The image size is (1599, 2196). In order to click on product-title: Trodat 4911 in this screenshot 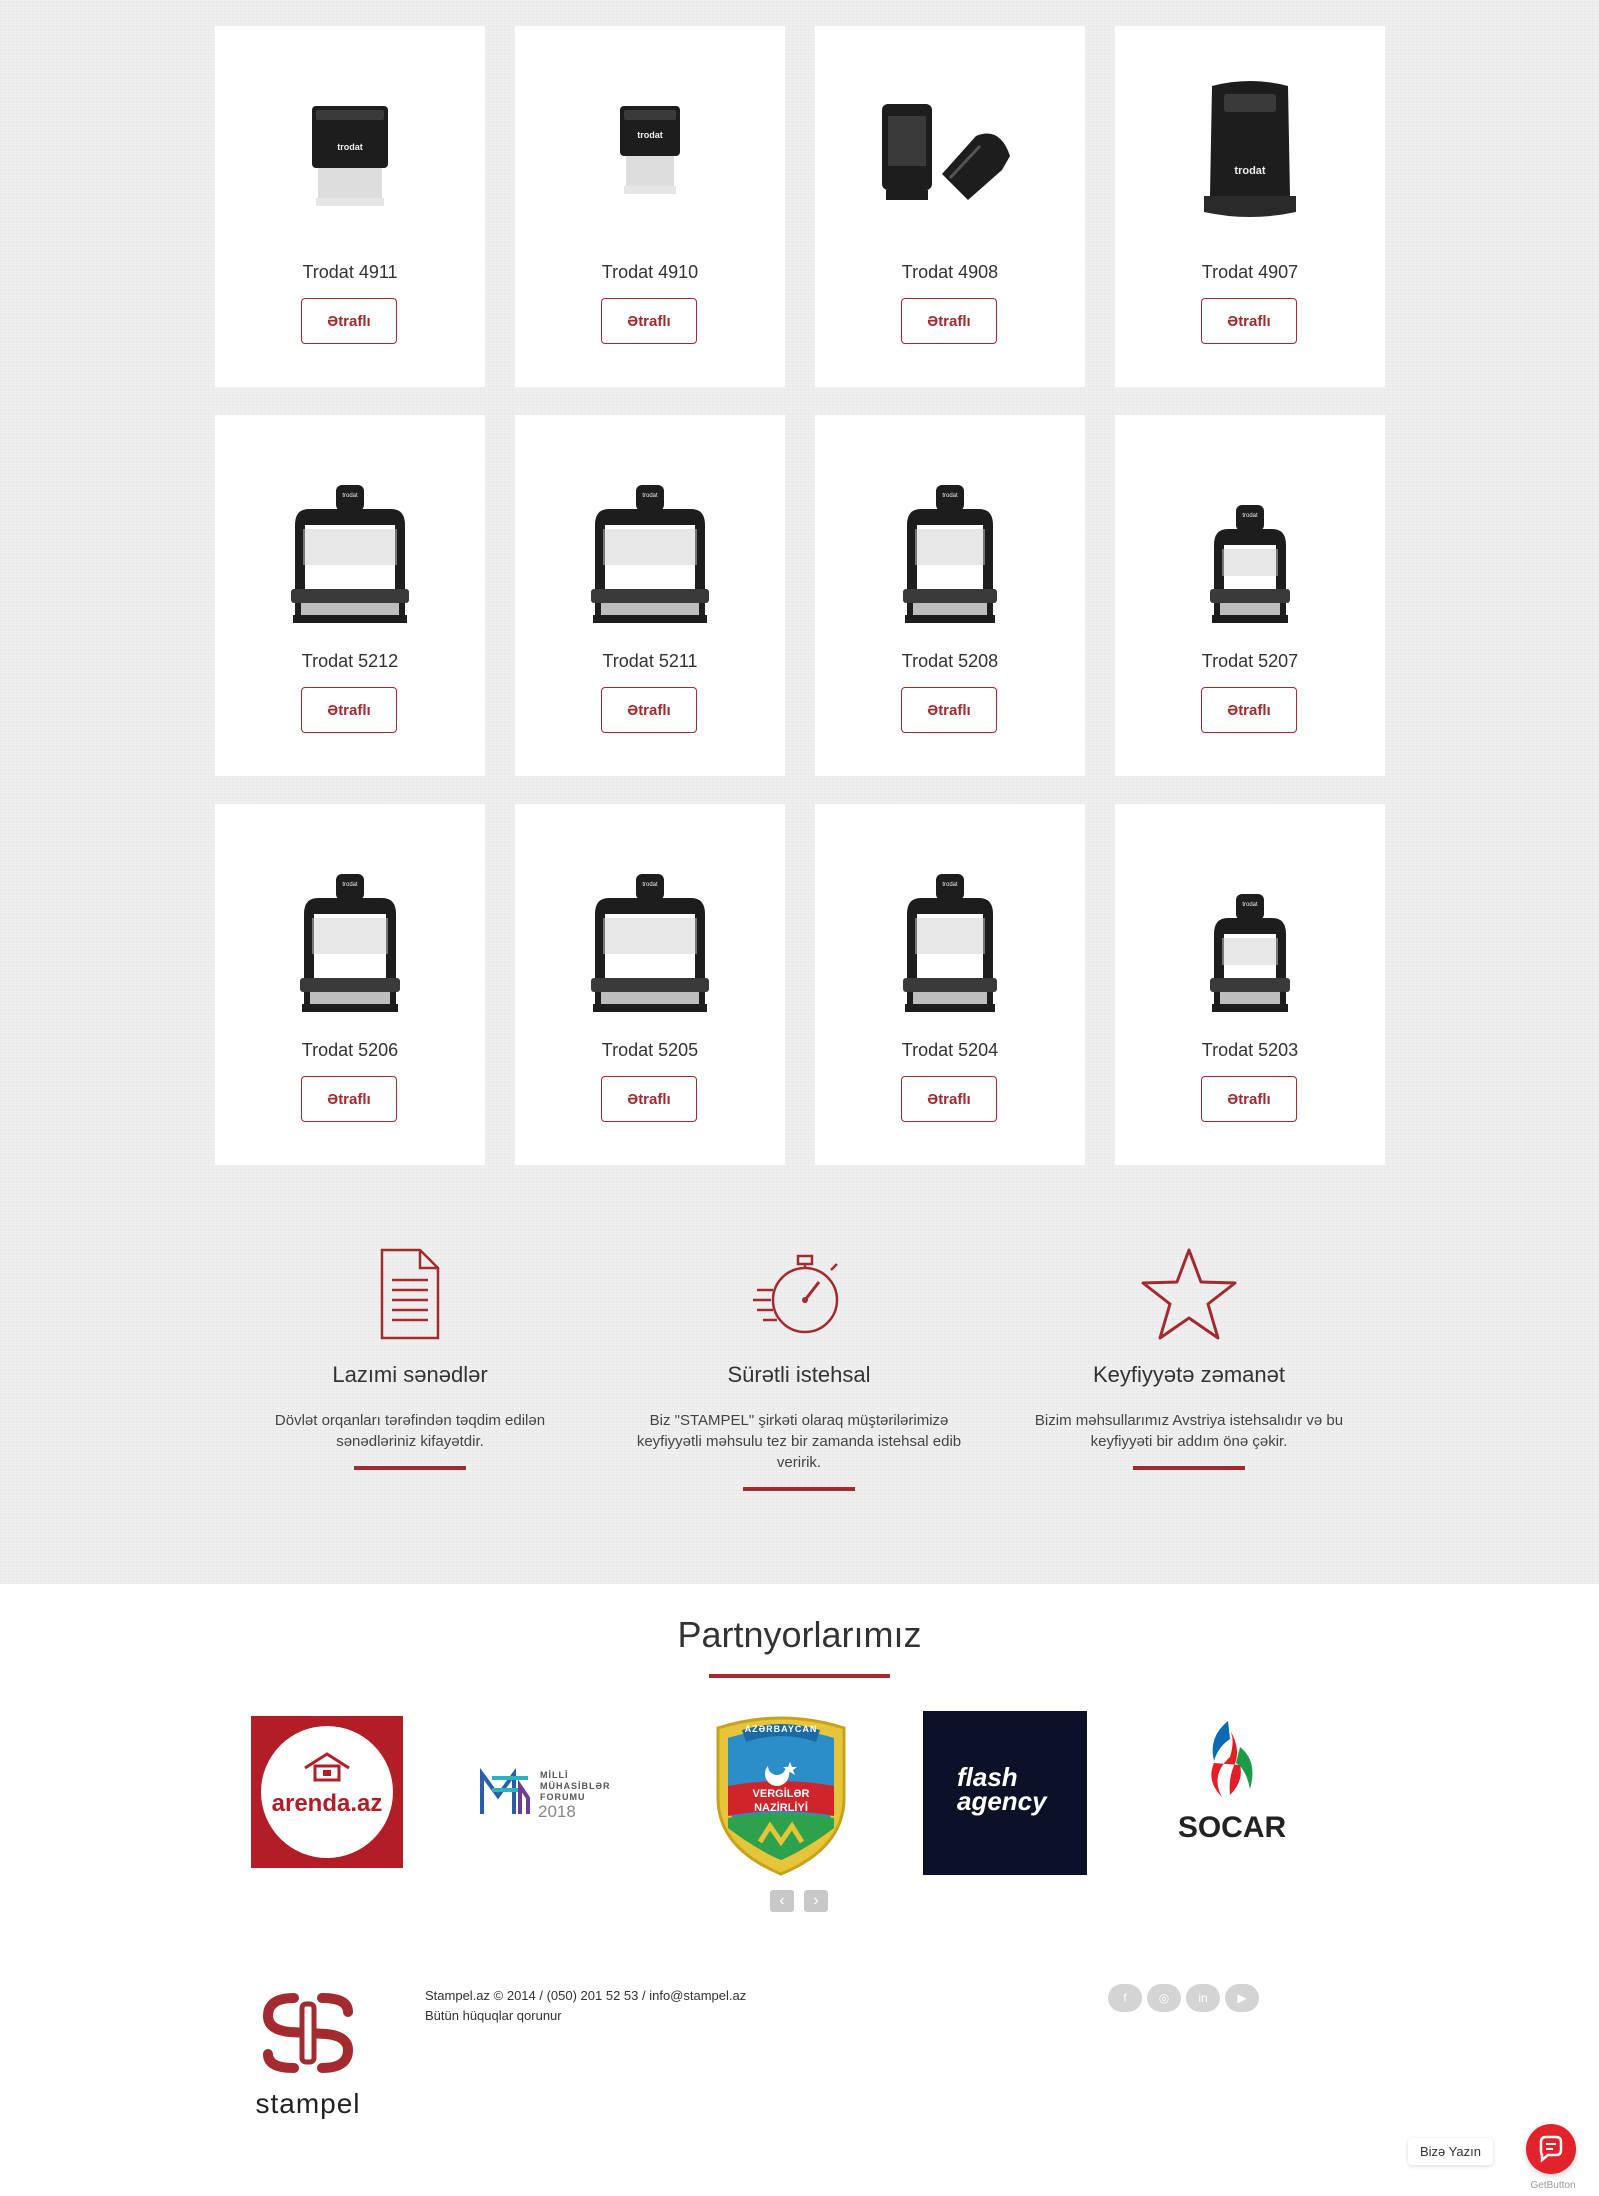, I will do `click(350, 272)`.